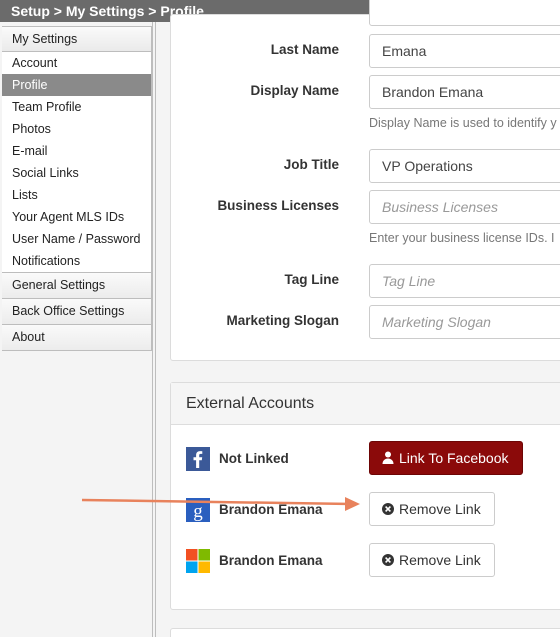 This screenshot has width=560, height=637. Describe the element at coordinates (76, 261) in the screenshot. I see `sidebar-item-notifications: Notifications` at that location.